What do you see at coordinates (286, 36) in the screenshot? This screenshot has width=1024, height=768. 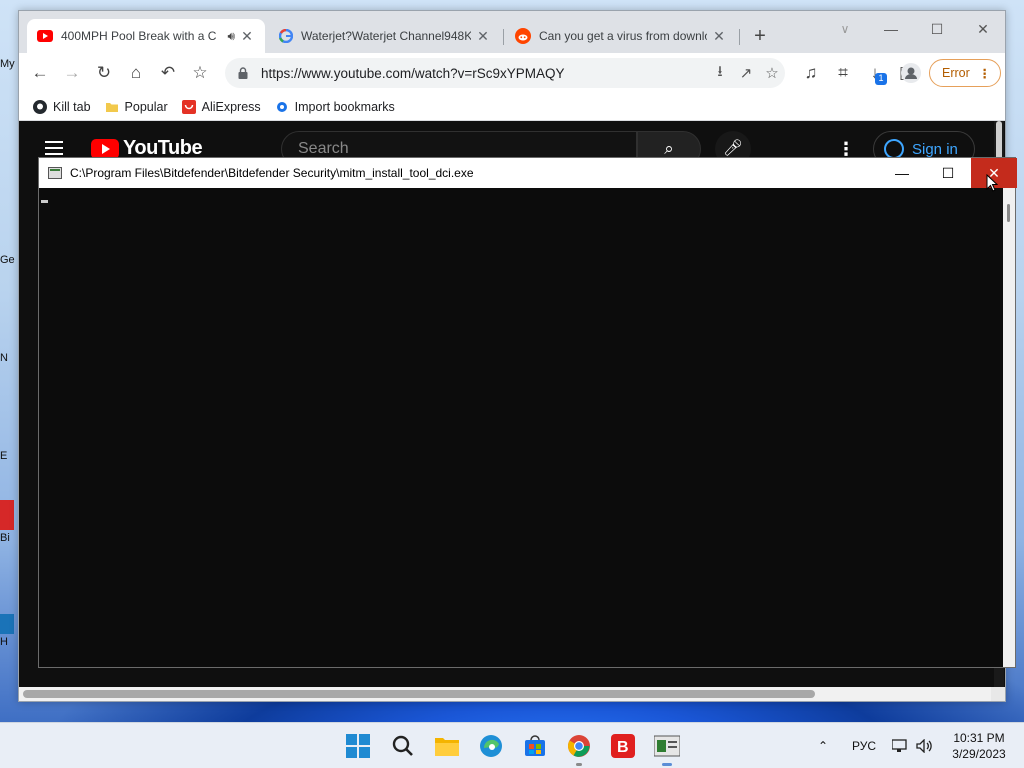 I see `google-icon` at bounding box center [286, 36].